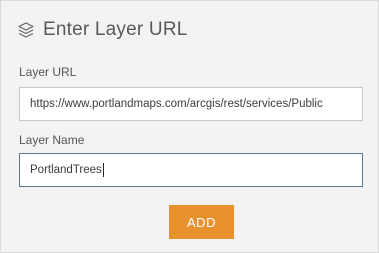 This screenshot has height=253, width=379. What do you see at coordinates (115, 29) in the screenshot?
I see `panel-title: Enter Layer URL` at bounding box center [115, 29].